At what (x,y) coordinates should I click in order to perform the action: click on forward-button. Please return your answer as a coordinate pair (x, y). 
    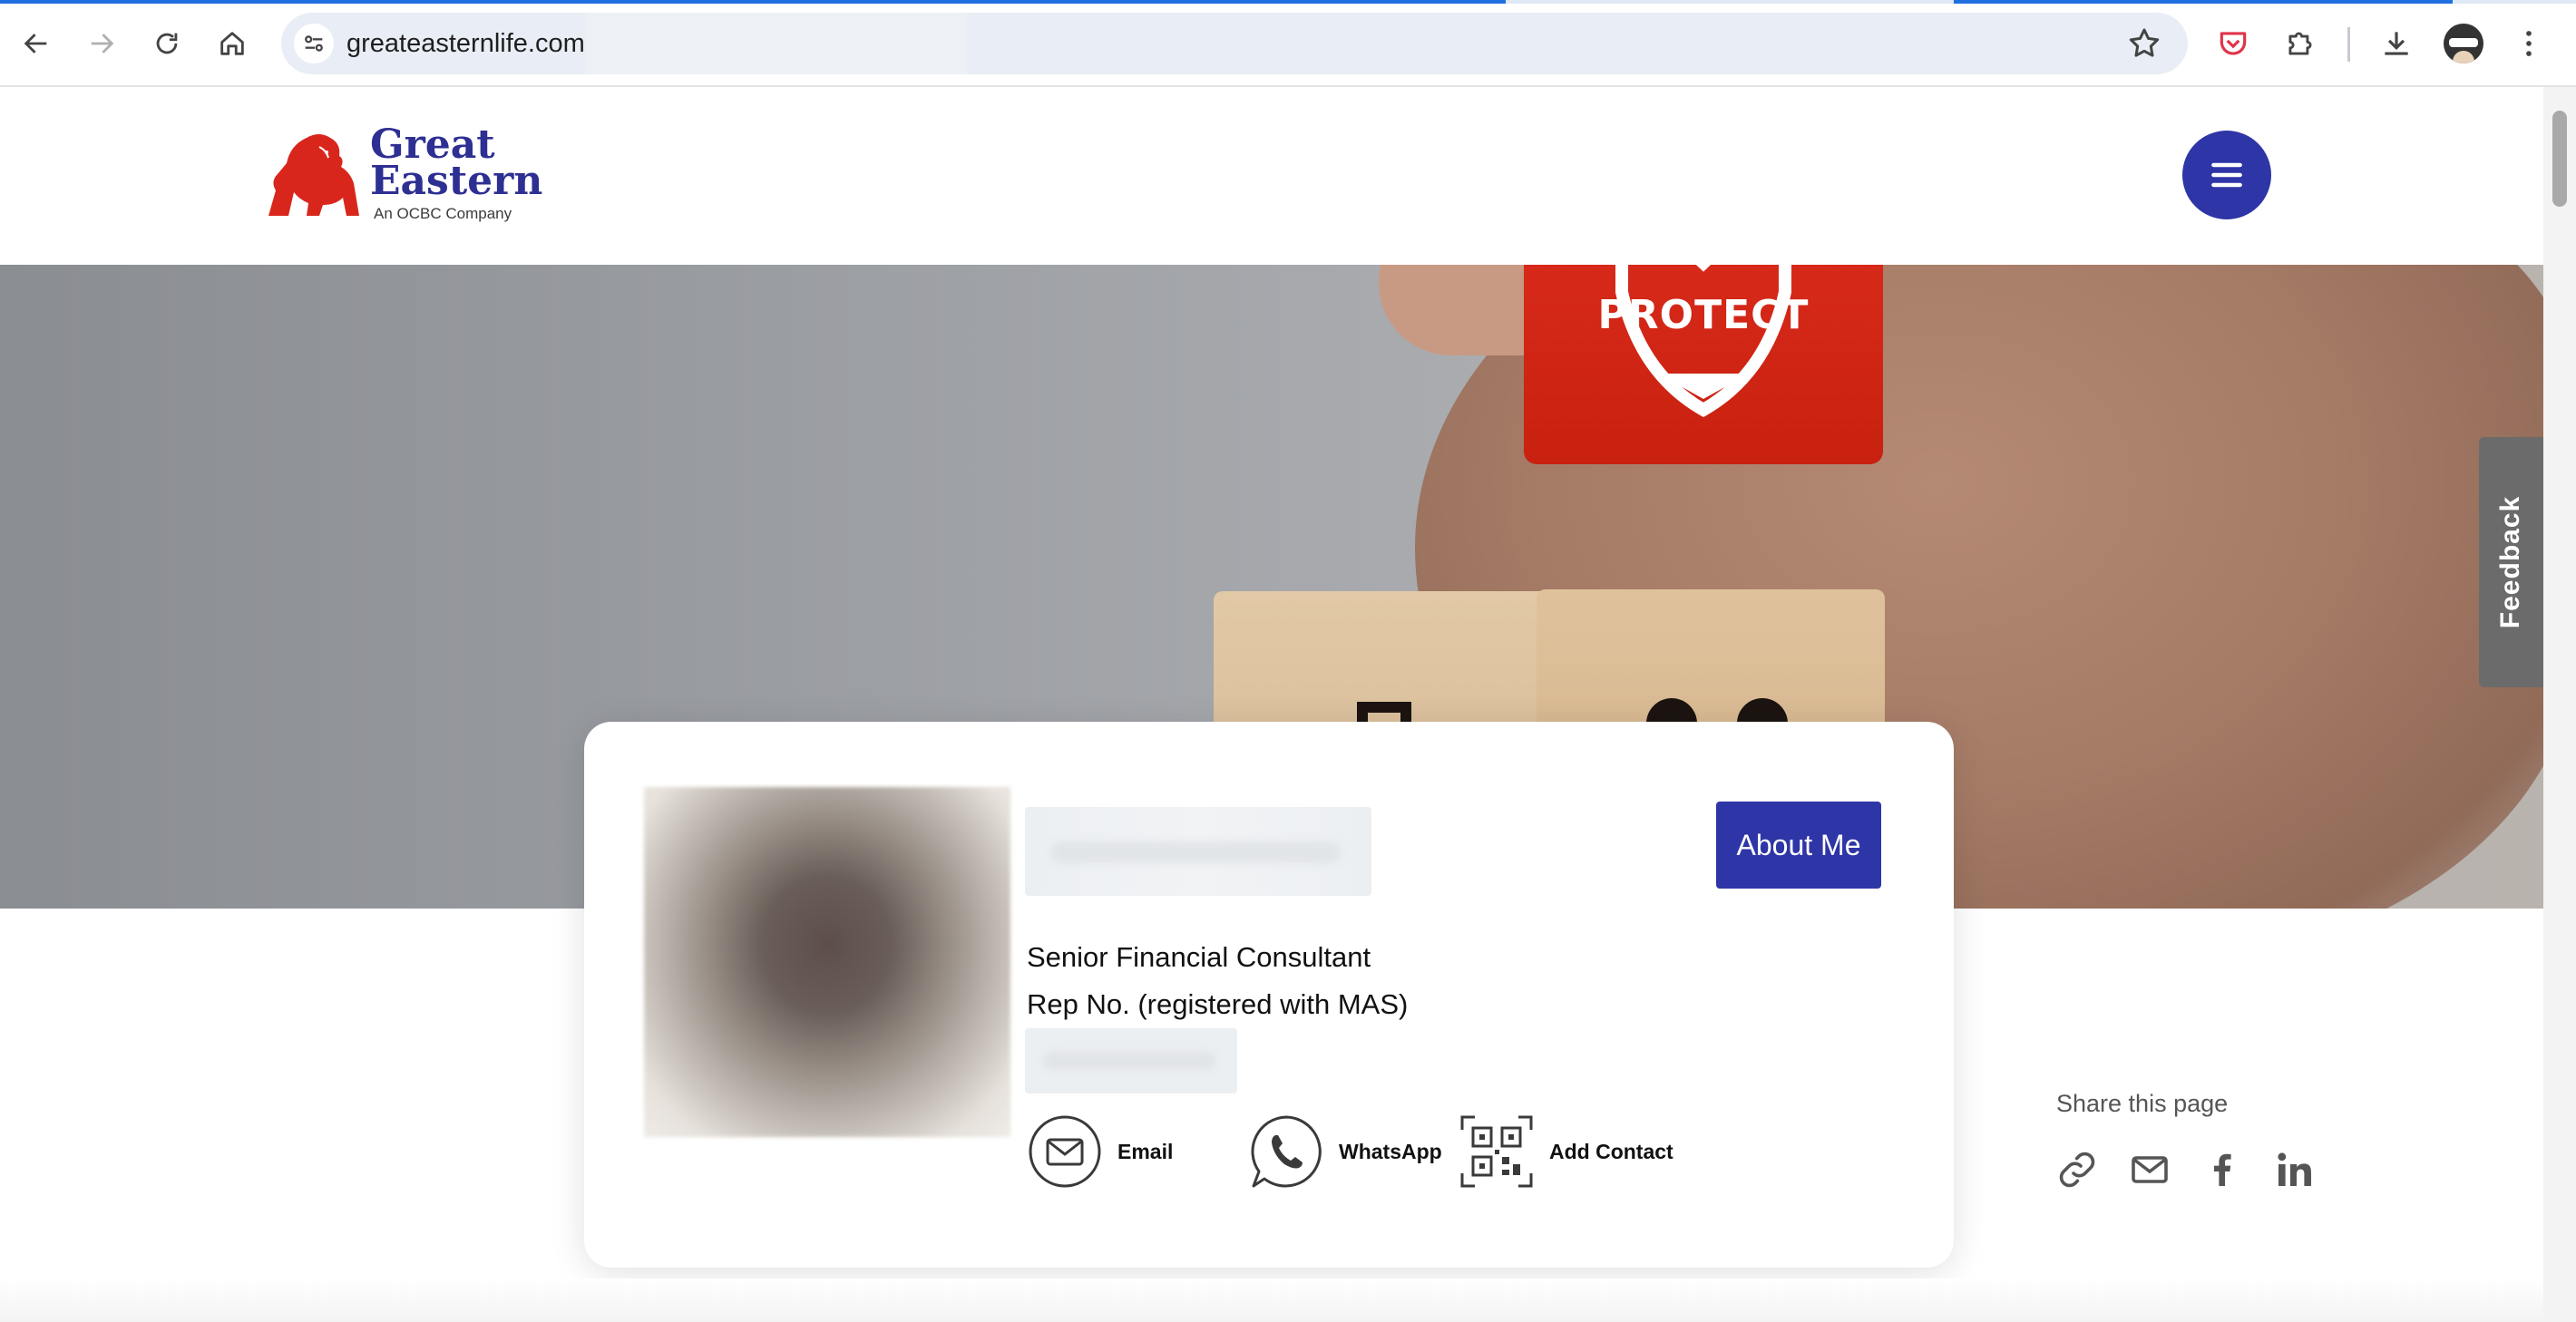
    Looking at the image, I should click on (101, 43).